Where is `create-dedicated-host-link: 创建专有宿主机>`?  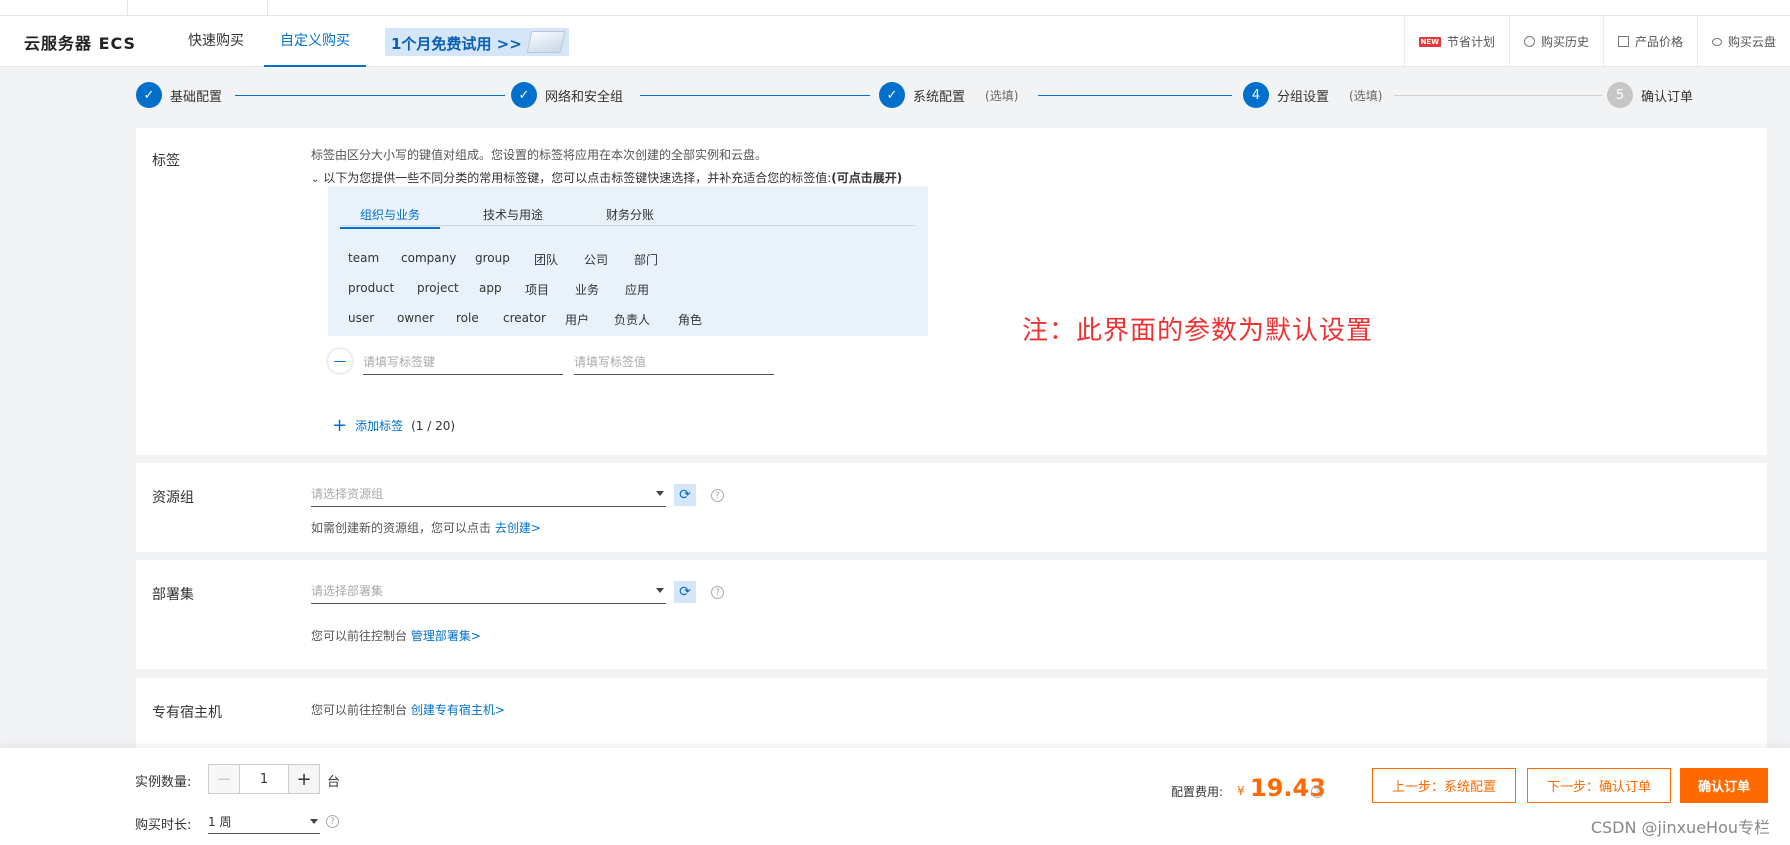 create-dedicated-host-link: 创建专有宿主机> is located at coordinates (458, 710).